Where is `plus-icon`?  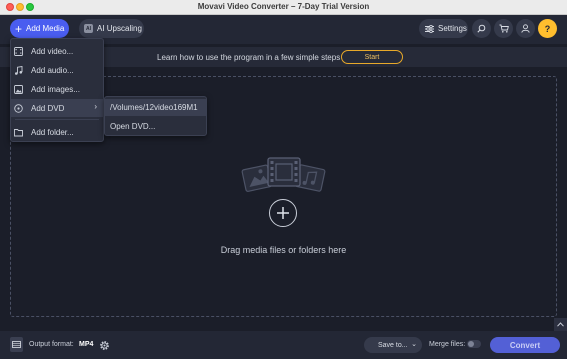 plus-icon is located at coordinates (283, 213).